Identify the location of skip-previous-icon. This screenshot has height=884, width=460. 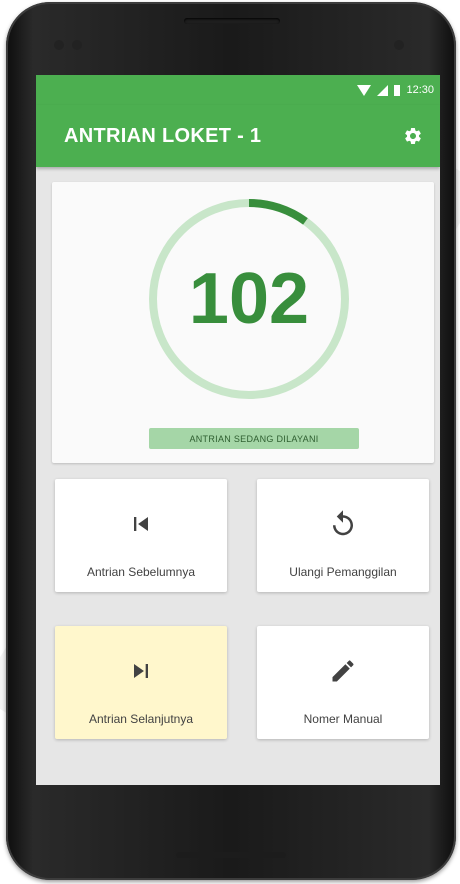
(141, 524).